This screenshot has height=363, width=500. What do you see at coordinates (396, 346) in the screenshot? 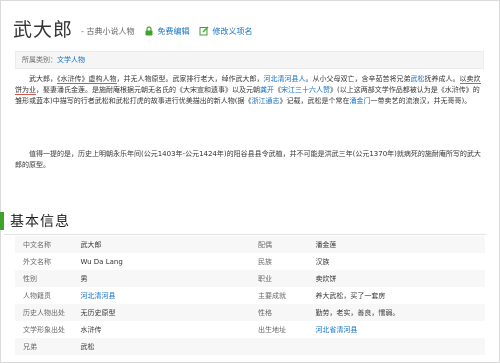
I see `info-value` at bounding box center [396, 346].